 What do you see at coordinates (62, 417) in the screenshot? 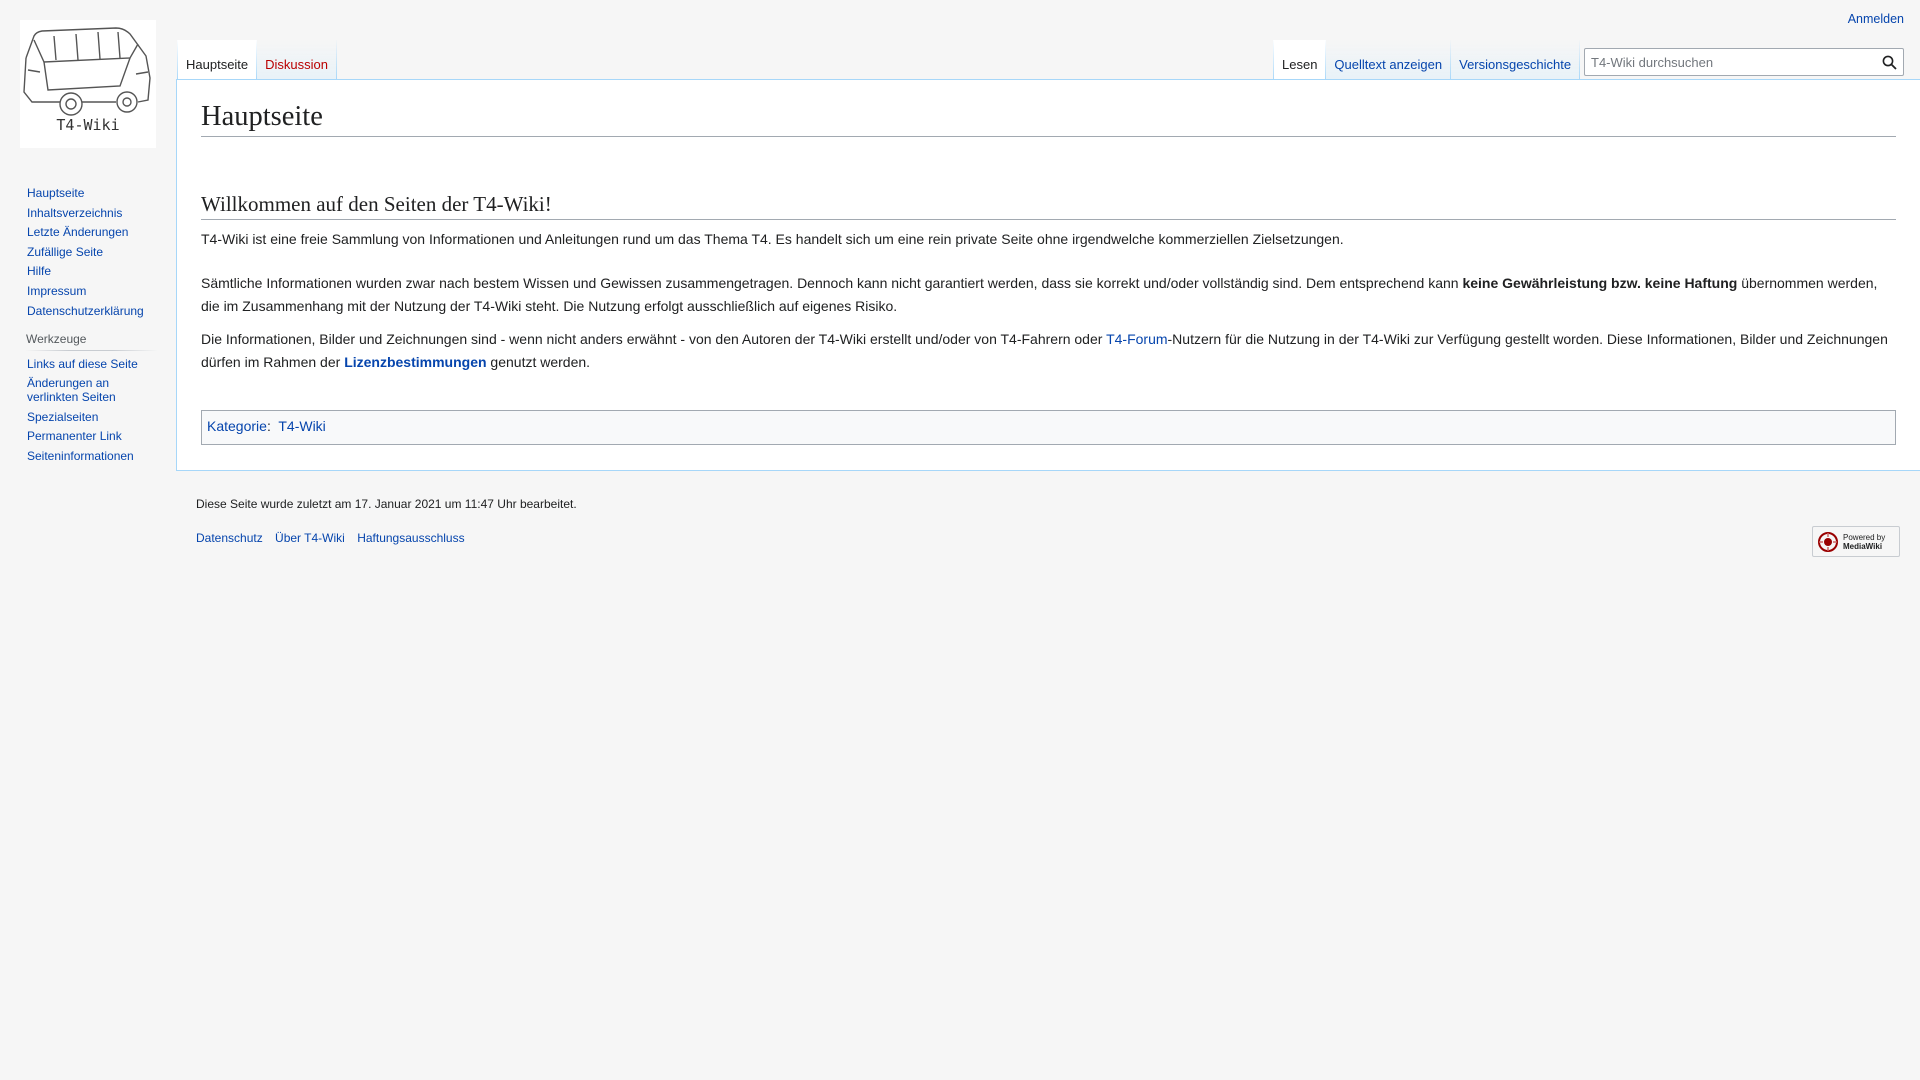
I see `tool-spezialseiten: Spezialseiten` at bounding box center [62, 417].